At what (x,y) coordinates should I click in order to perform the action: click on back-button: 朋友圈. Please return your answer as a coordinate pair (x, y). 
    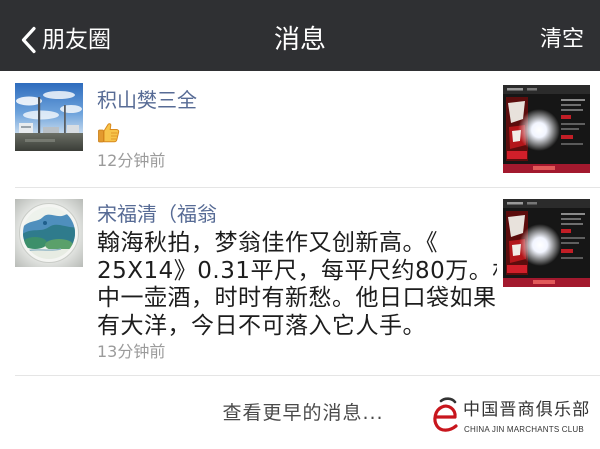
    Looking at the image, I should click on (68, 40).